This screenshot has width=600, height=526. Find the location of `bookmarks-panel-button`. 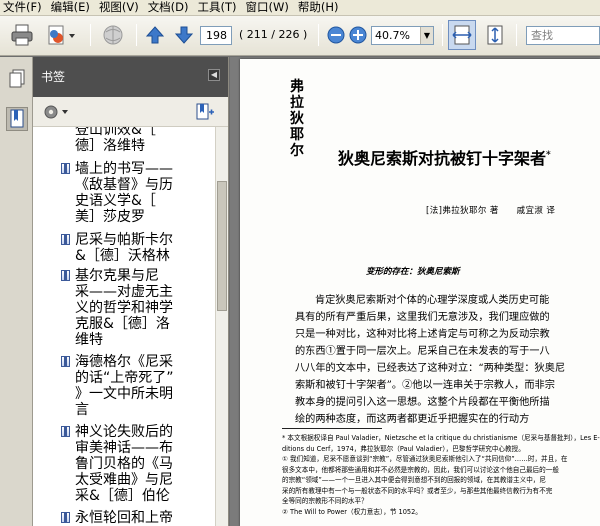

bookmarks-panel-button is located at coordinates (17, 119).